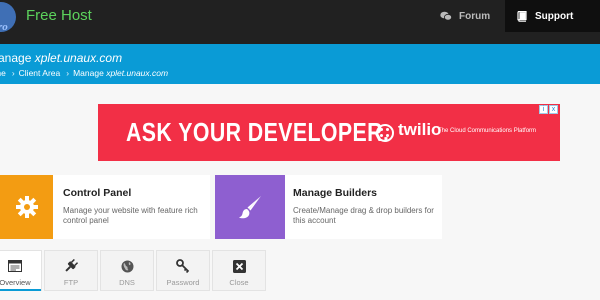 The height and width of the screenshot is (300, 600). I want to click on chat-bubbles-icon, so click(446, 16).